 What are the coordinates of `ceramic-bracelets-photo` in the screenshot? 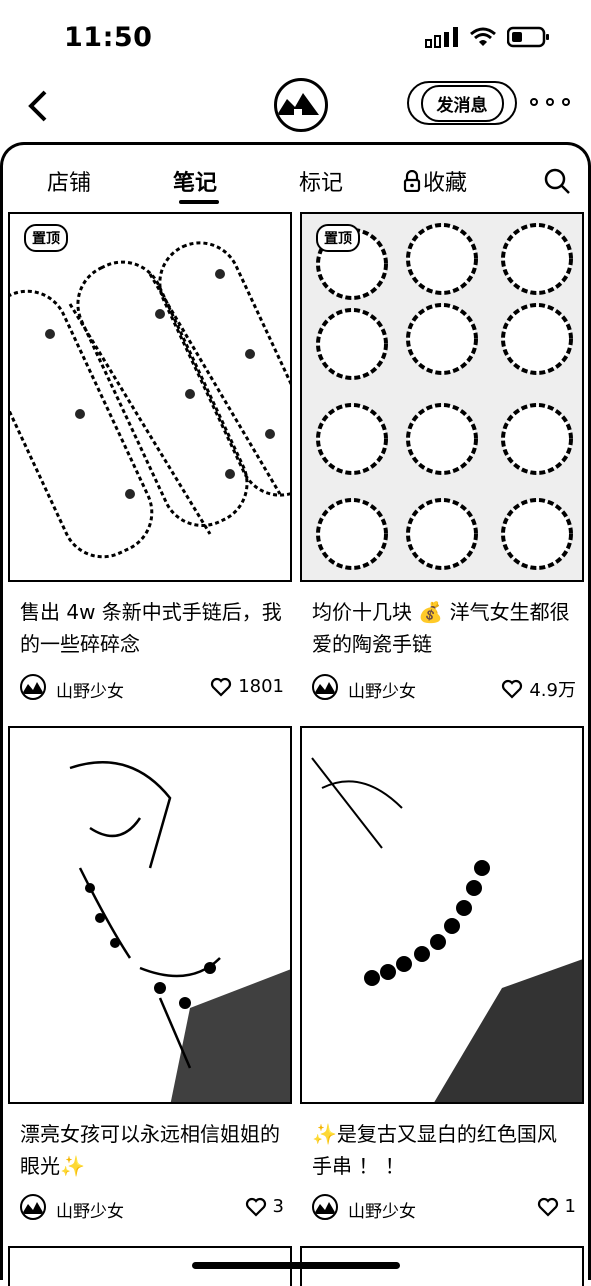 It's located at (442, 397).